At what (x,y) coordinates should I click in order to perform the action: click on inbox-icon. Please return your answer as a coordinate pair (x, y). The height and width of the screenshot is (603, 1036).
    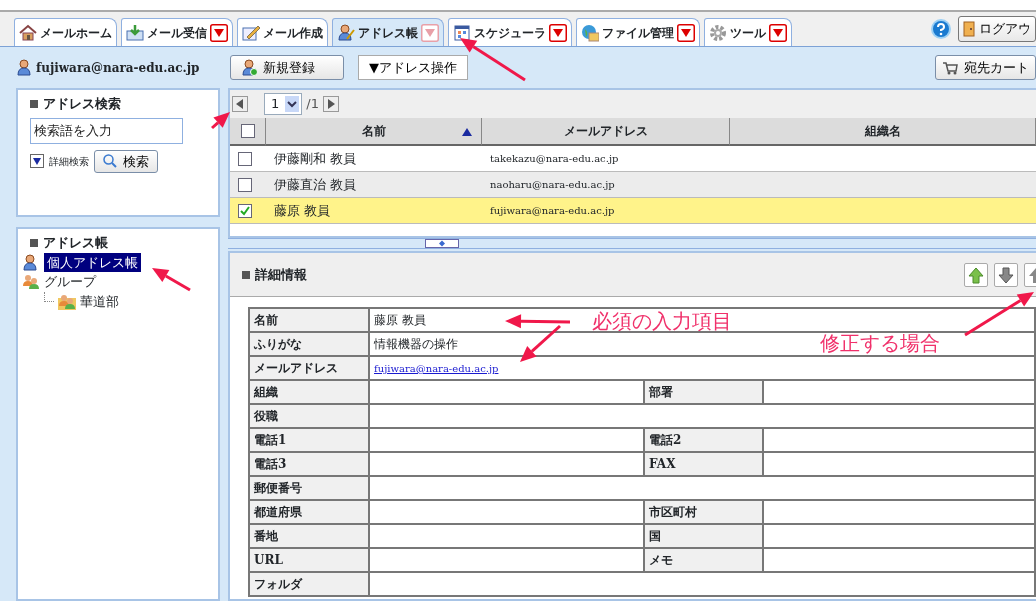
    Looking at the image, I should click on (135, 32).